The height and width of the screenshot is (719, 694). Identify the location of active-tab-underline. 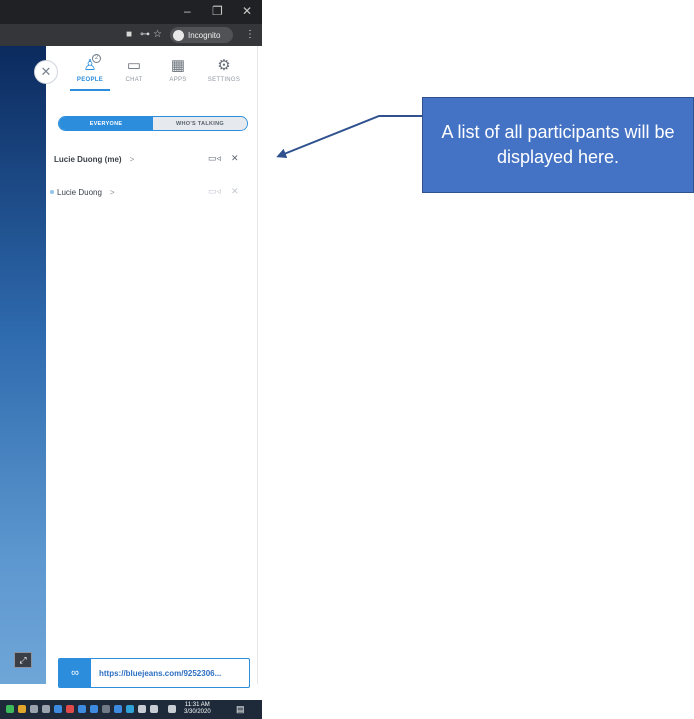
(90, 90).